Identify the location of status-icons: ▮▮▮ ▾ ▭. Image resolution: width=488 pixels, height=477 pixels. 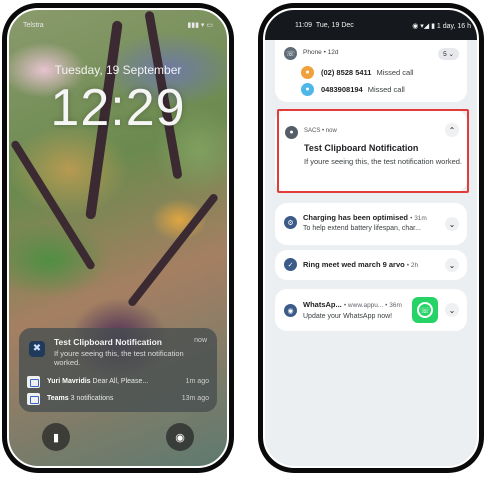
(200, 25).